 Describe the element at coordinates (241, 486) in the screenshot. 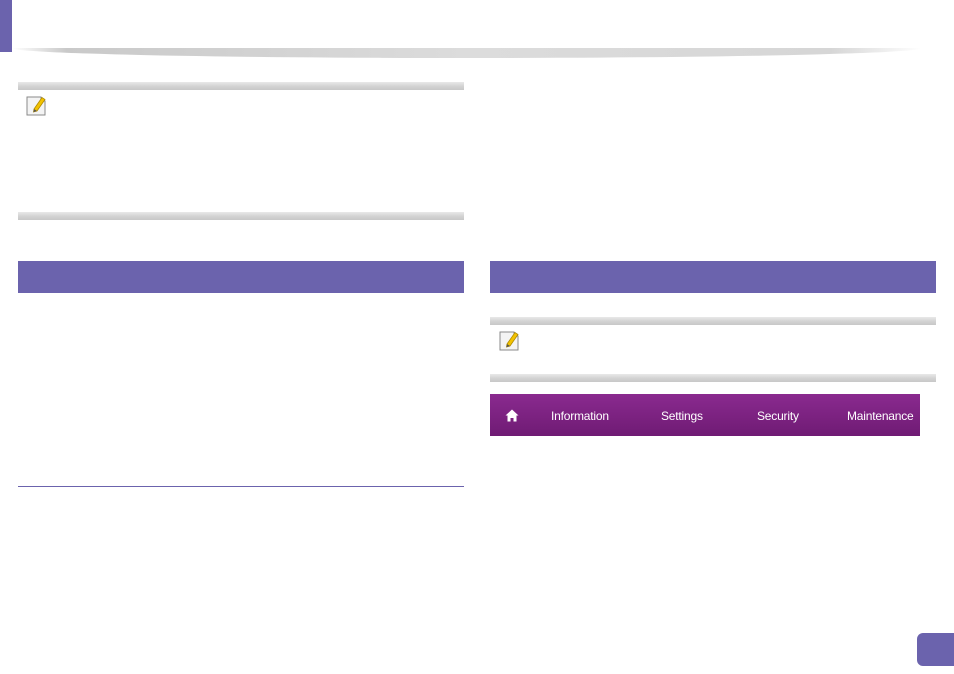

I see `section-end-rule` at that location.